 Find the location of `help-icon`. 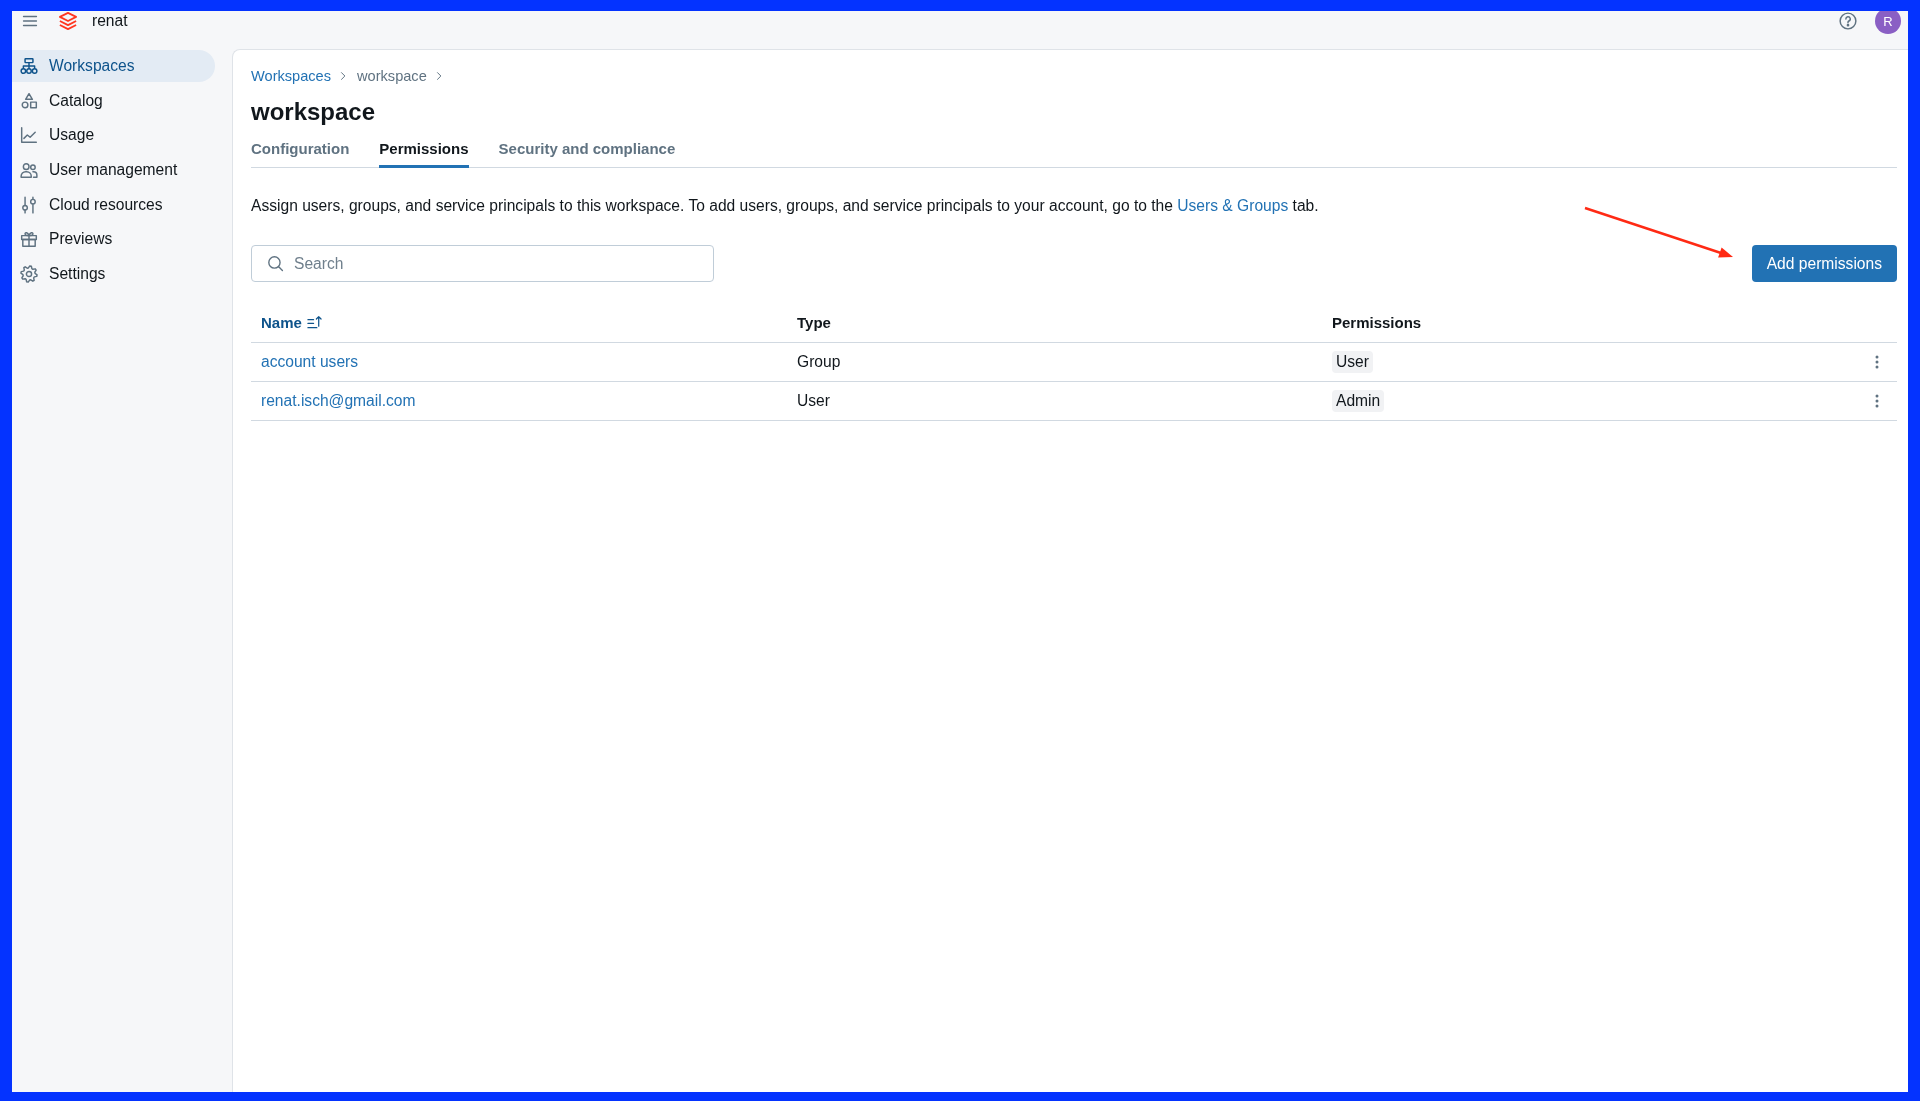

help-icon is located at coordinates (1848, 21).